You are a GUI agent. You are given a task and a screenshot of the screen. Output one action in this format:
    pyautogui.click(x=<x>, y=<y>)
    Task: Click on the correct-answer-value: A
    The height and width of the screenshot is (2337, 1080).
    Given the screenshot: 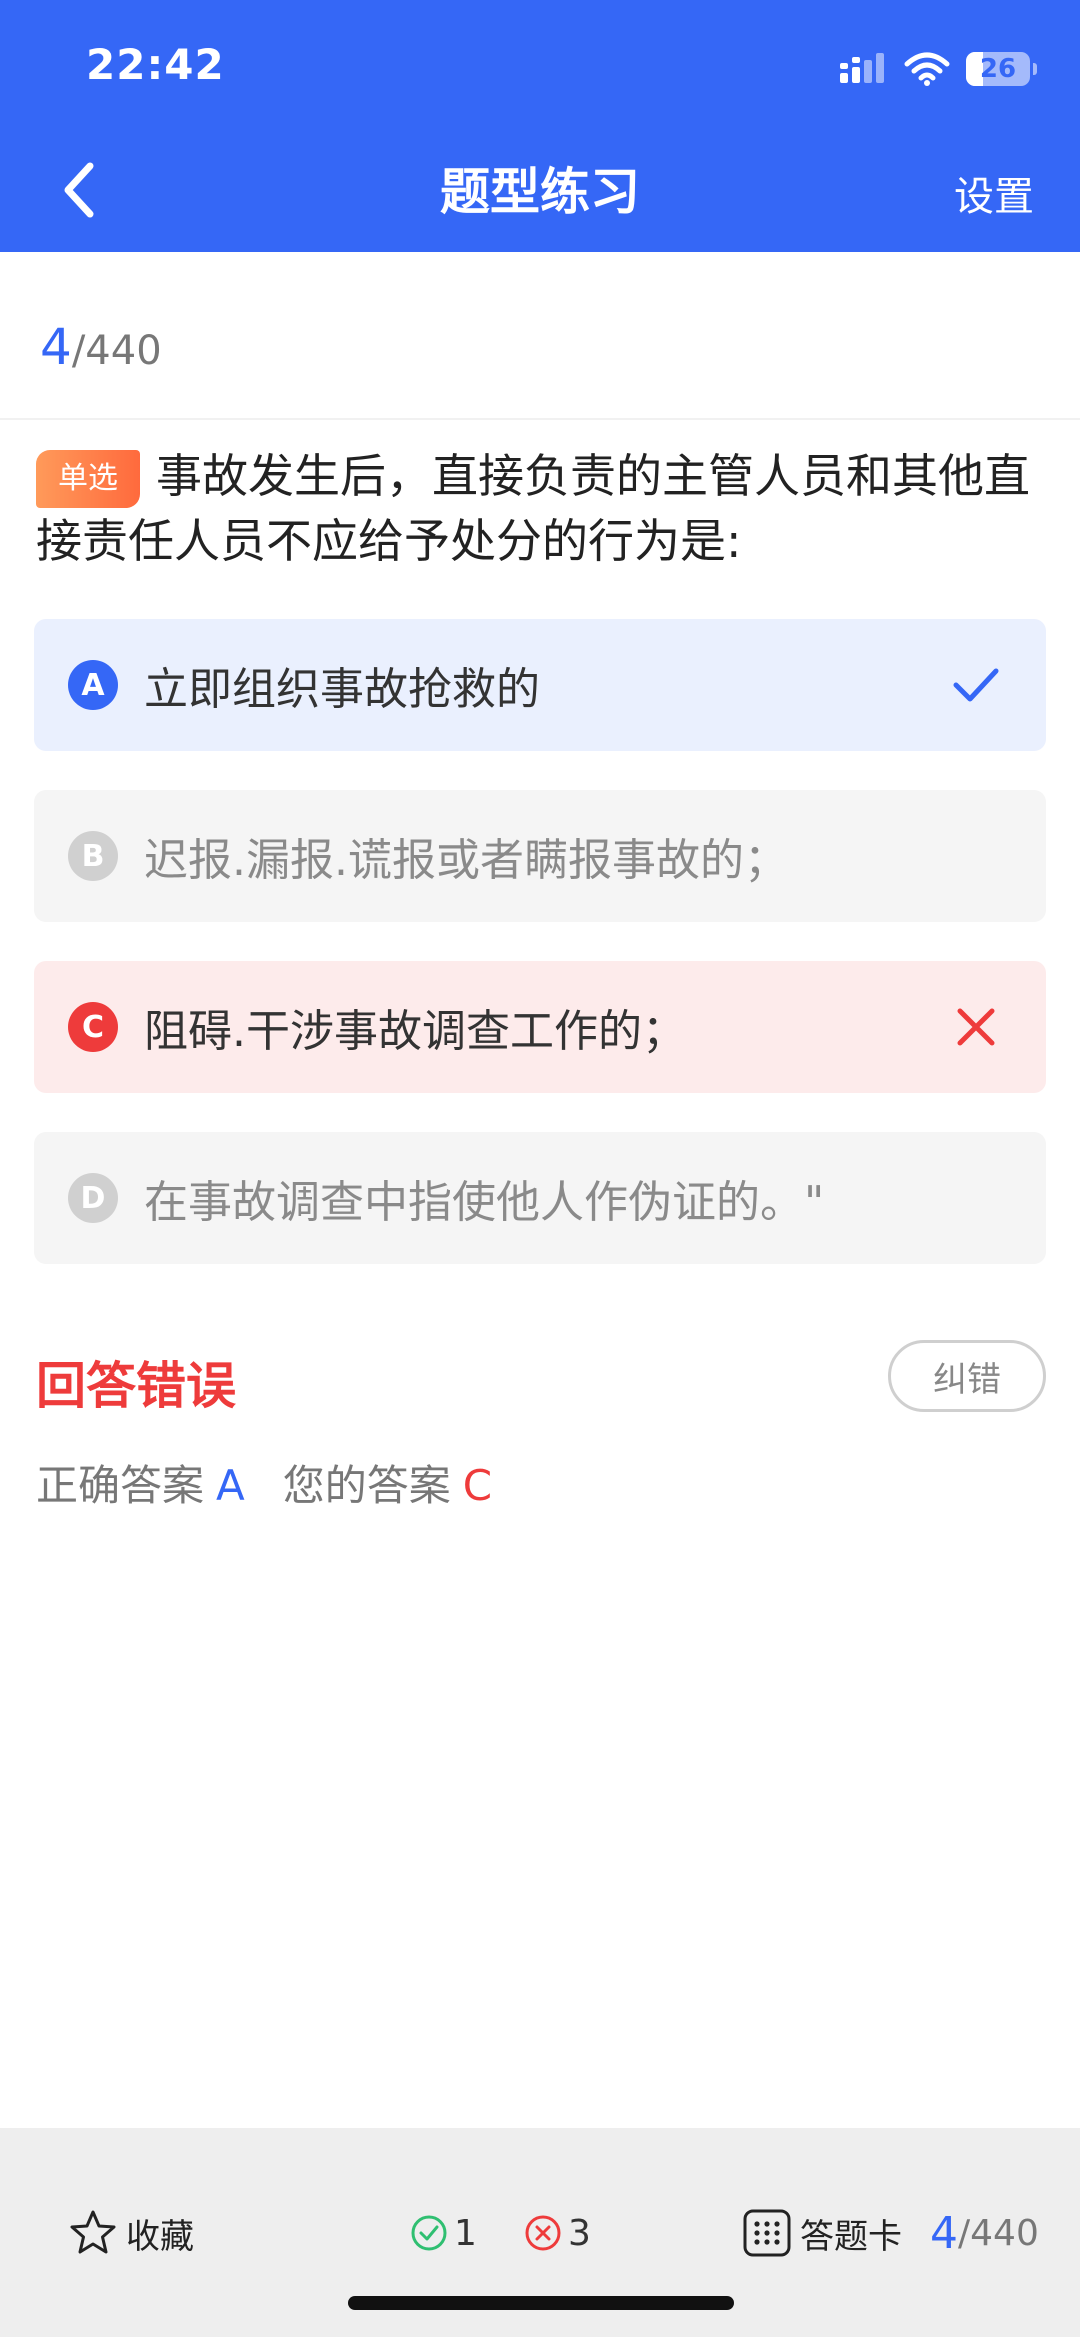 What is the action you would take?
    pyautogui.click(x=230, y=1485)
    